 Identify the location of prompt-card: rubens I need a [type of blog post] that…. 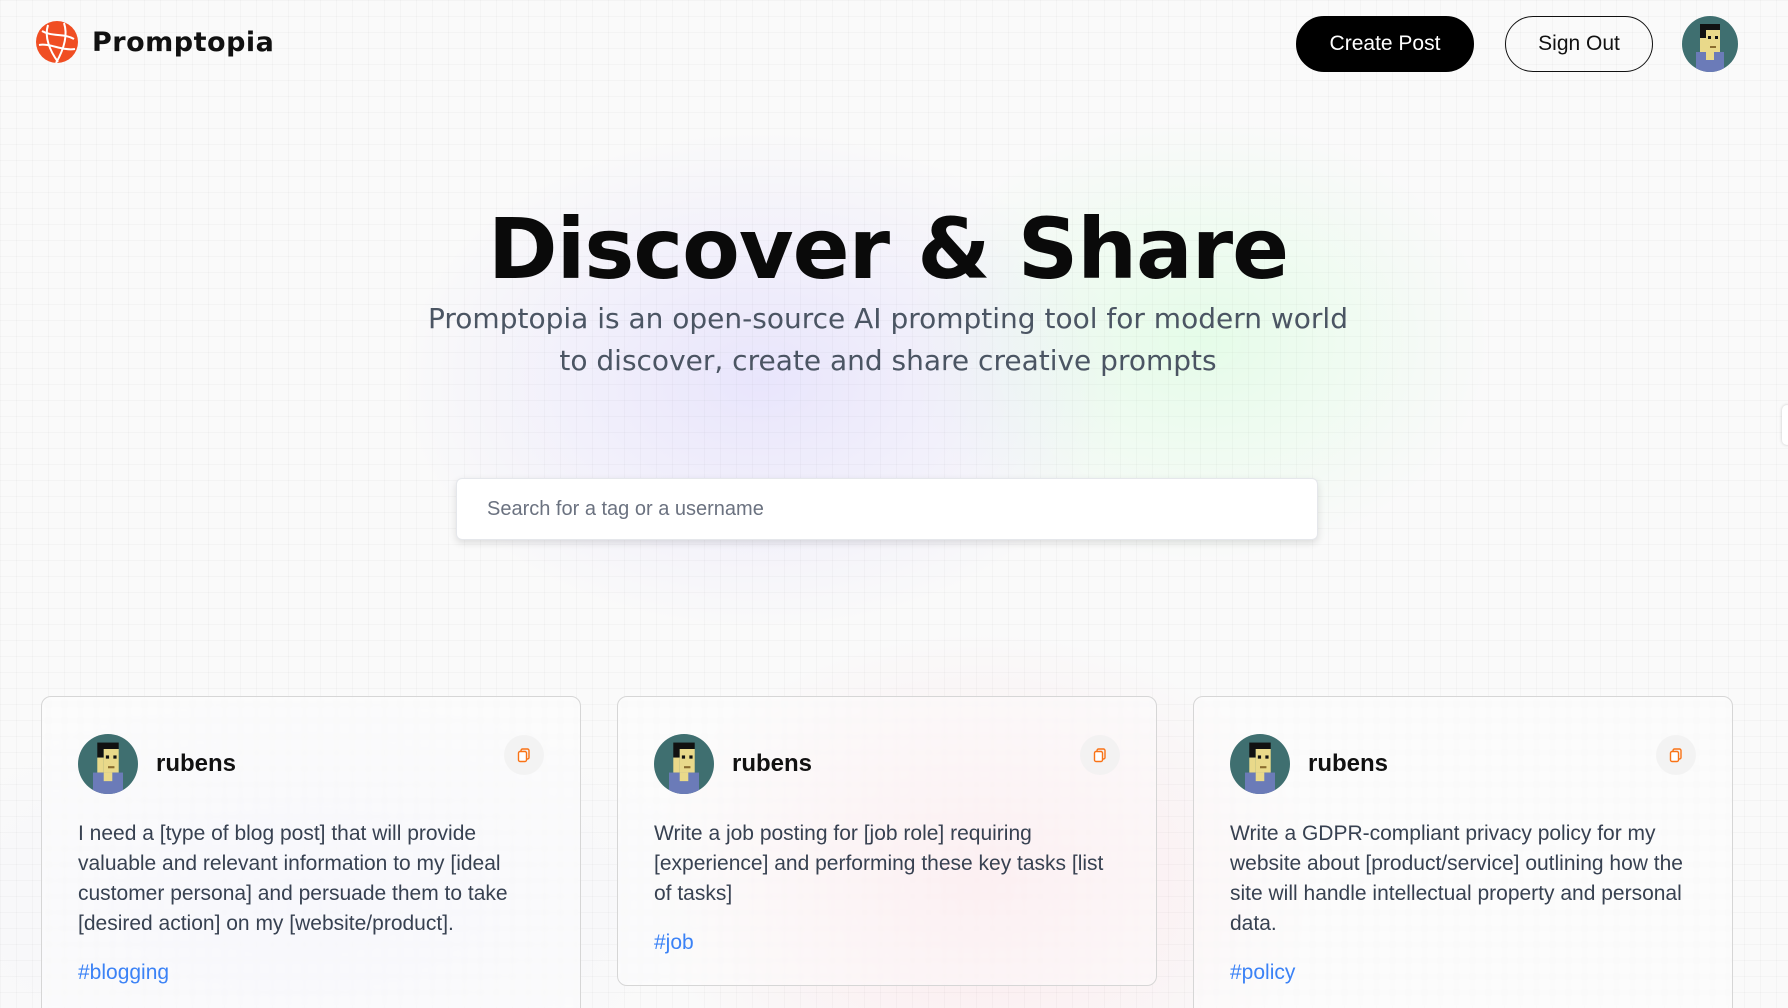
(311, 852).